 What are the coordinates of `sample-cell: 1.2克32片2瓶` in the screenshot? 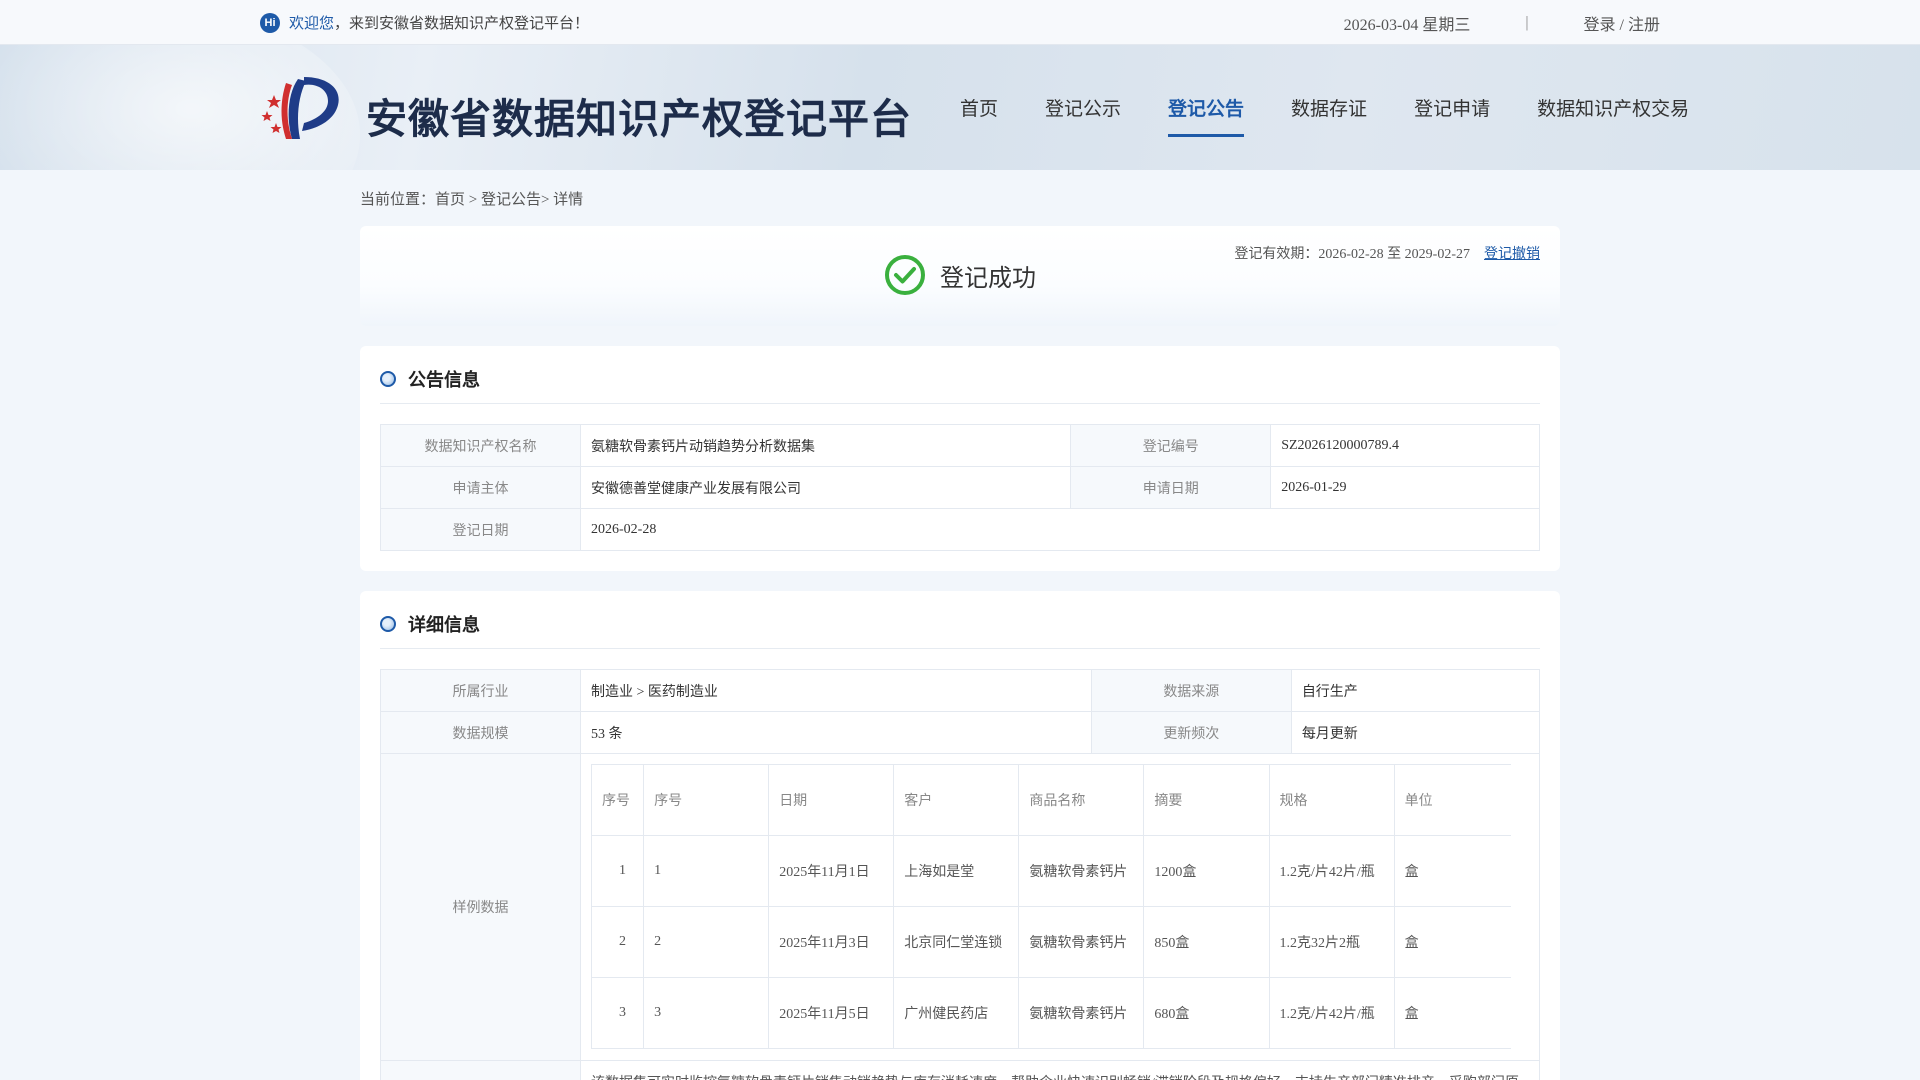 It's located at (1331, 942).